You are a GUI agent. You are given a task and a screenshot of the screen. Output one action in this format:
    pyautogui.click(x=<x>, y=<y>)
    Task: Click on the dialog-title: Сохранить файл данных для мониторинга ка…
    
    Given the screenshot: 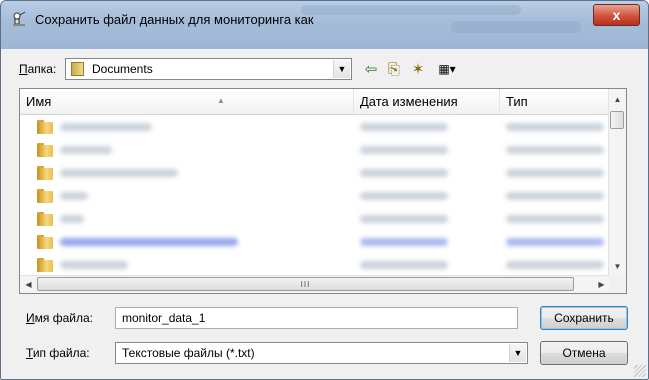 What is the action you would take?
    pyautogui.click(x=174, y=19)
    